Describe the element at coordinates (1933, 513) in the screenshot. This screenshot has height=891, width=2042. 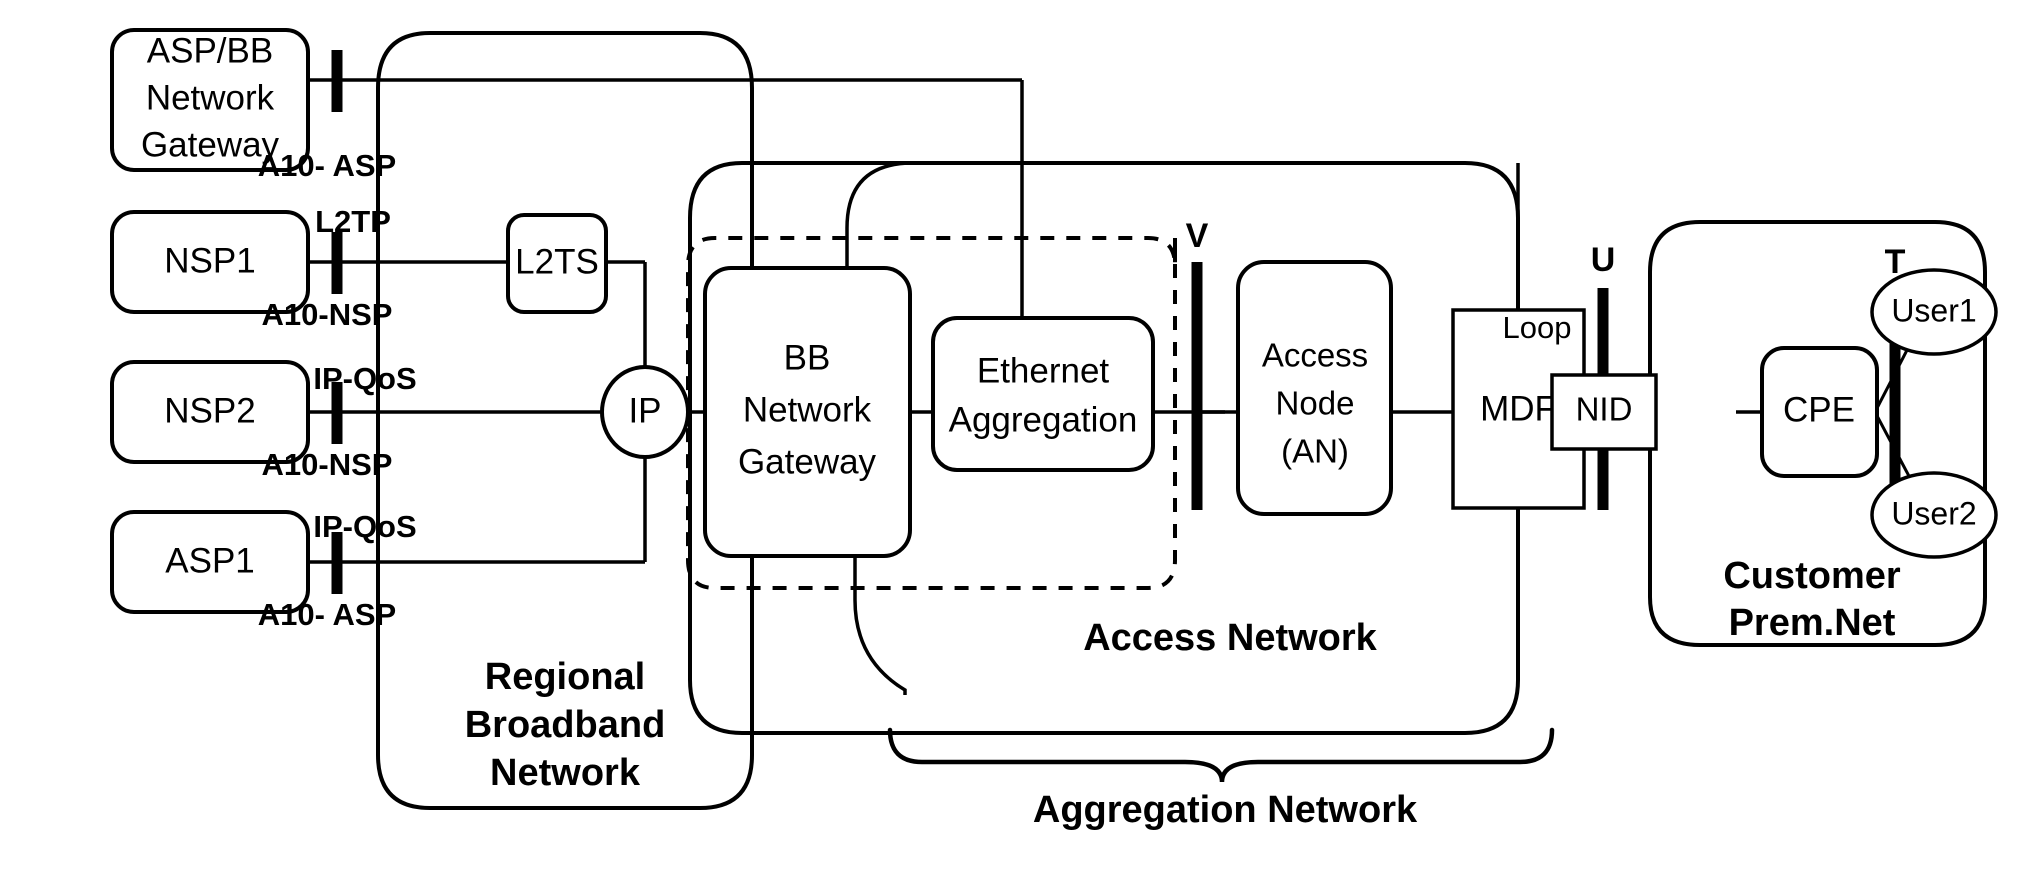
I see `label-user2: User2` at that location.